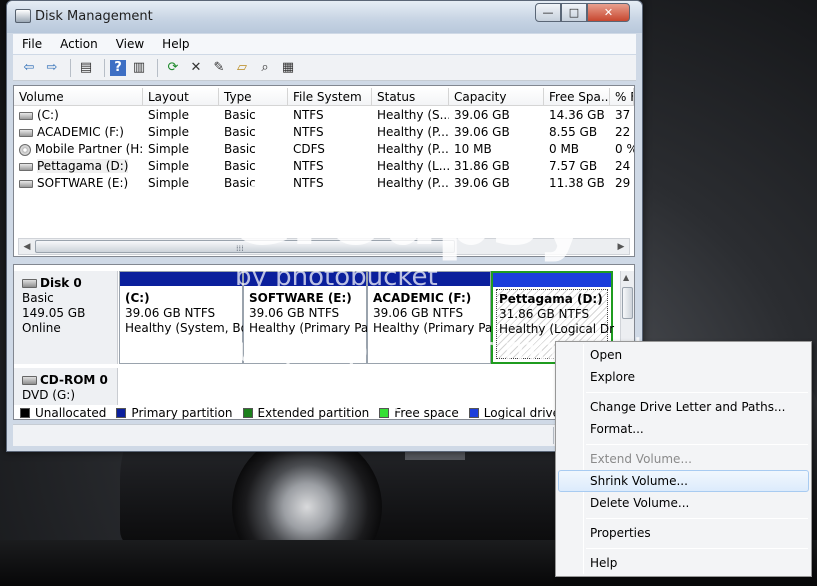 The height and width of the screenshot is (586, 817). I want to click on menu-item-properties: Properties, so click(620, 533).